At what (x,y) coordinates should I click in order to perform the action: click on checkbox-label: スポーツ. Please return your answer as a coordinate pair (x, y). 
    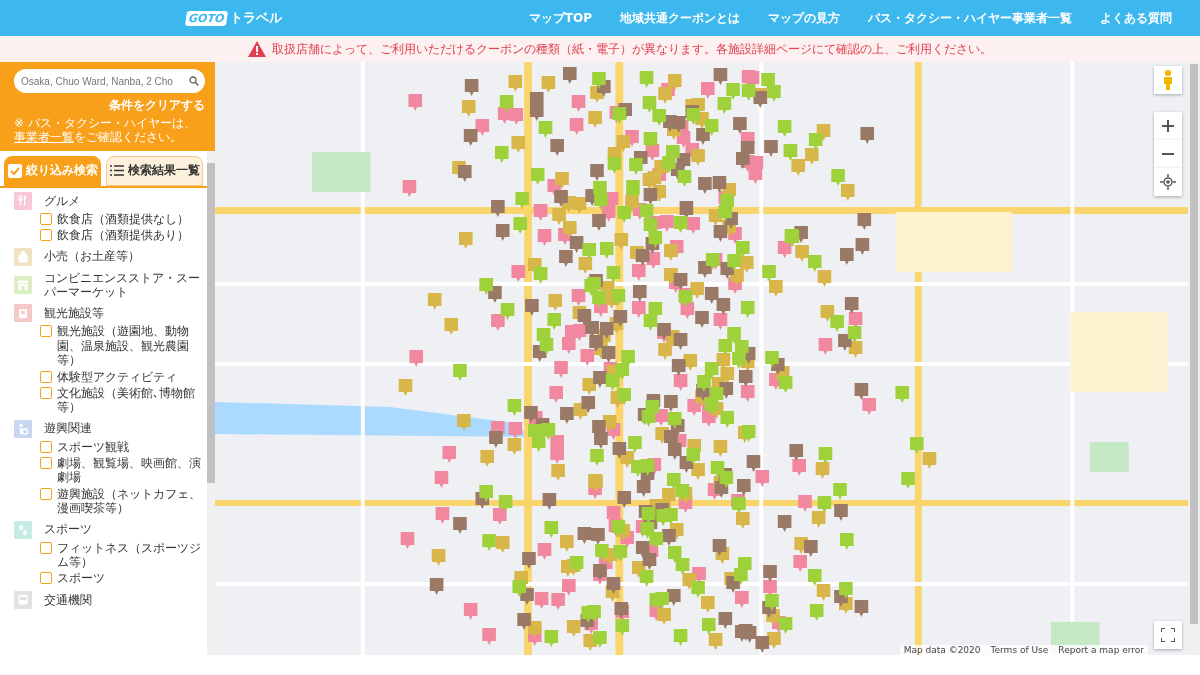
    Looking at the image, I should click on (81, 578).